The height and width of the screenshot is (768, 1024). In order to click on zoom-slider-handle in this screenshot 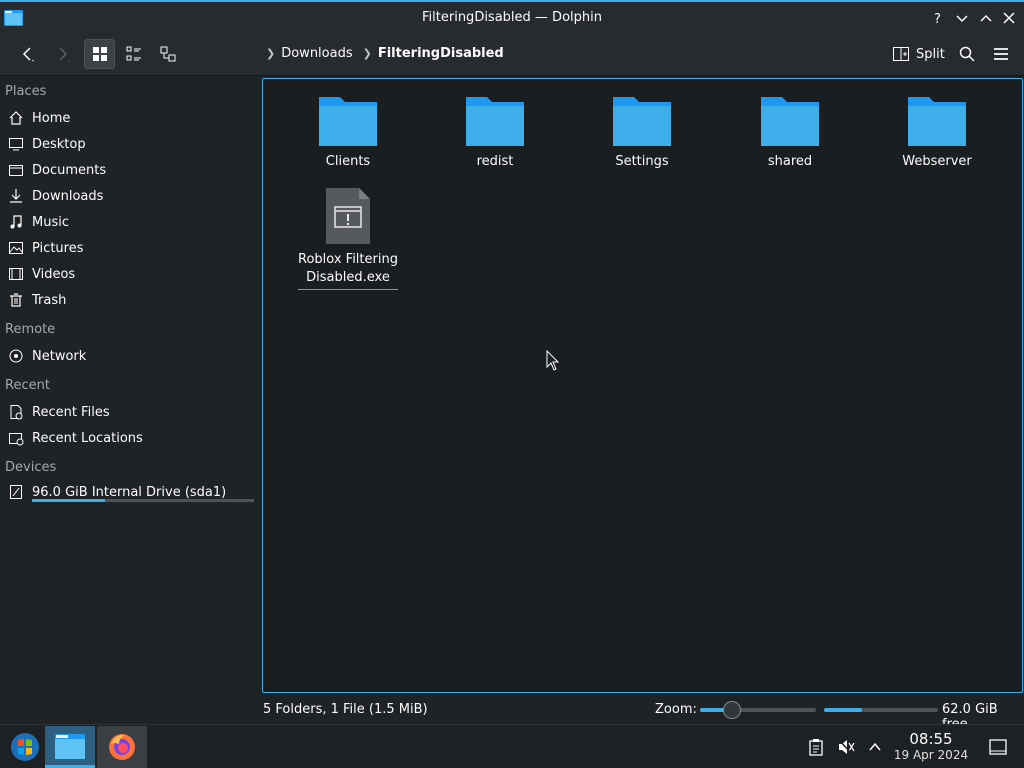, I will do `click(732, 710)`.